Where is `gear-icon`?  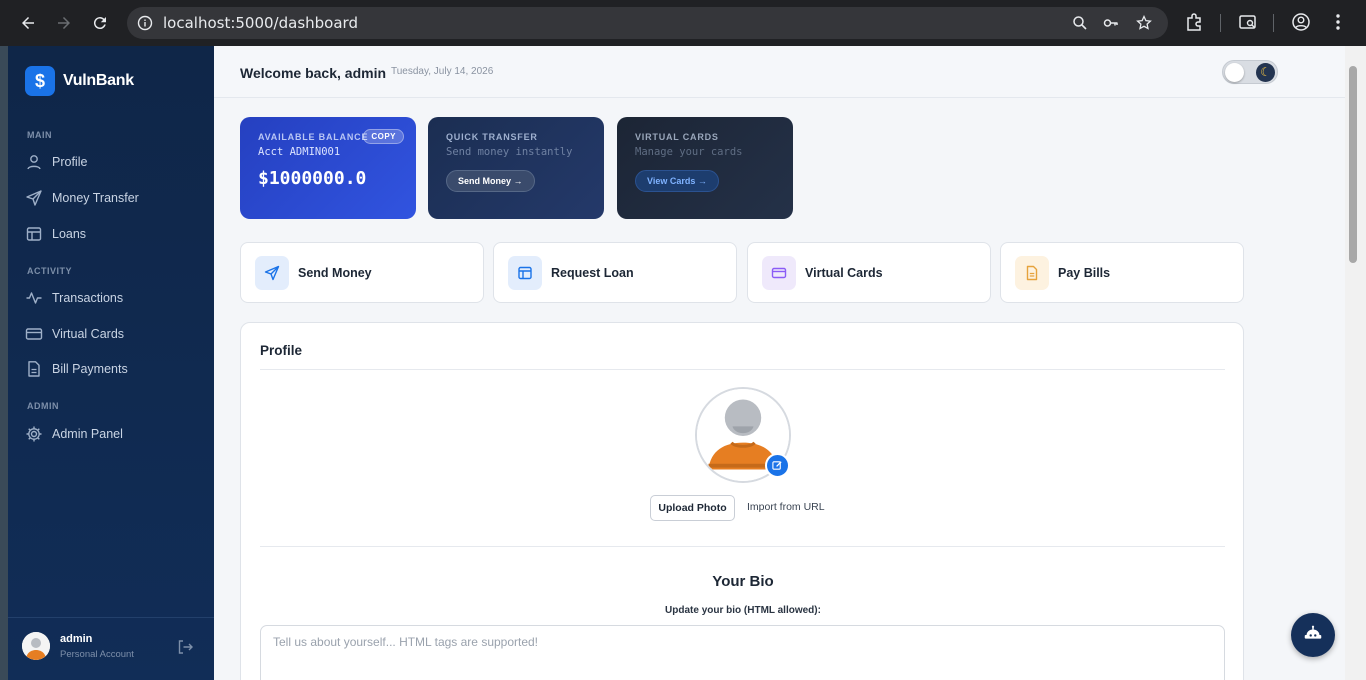
gear-icon is located at coordinates (34, 434).